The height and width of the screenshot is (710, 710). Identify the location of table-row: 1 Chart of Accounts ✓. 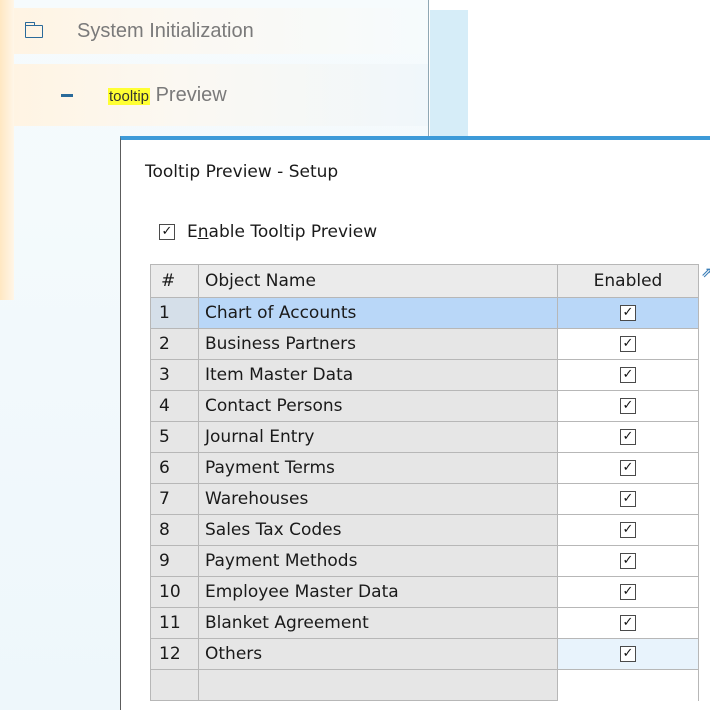
(424, 313).